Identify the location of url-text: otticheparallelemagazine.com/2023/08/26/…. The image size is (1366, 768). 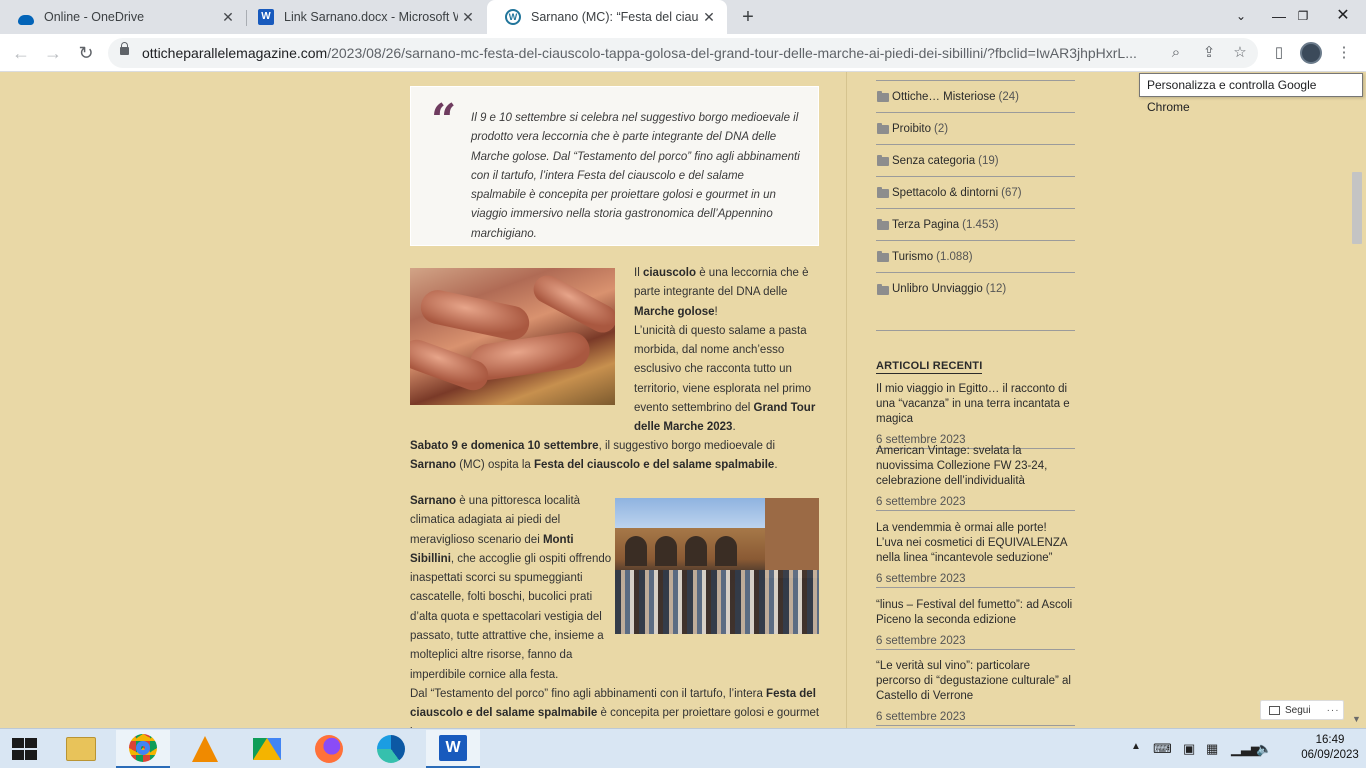
(647, 53).